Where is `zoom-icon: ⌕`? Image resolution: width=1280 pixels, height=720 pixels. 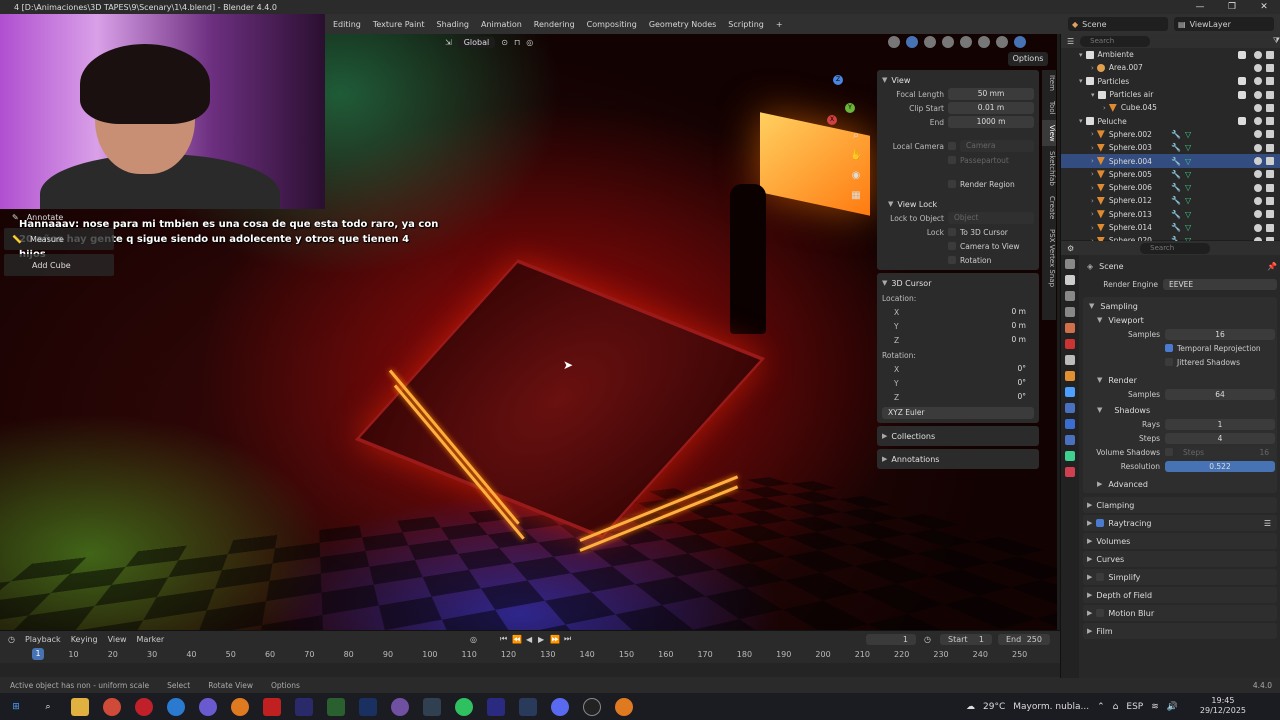
zoom-icon: ⌕ is located at coordinates (856, 136).